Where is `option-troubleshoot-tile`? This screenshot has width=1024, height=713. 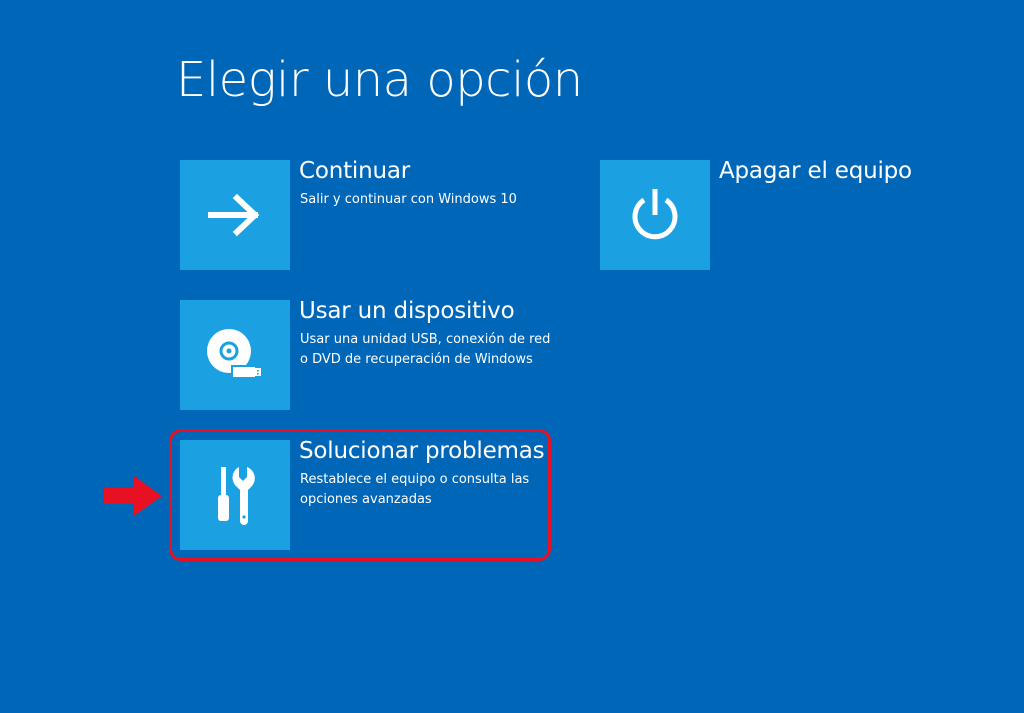
option-troubleshoot-tile is located at coordinates (235, 495).